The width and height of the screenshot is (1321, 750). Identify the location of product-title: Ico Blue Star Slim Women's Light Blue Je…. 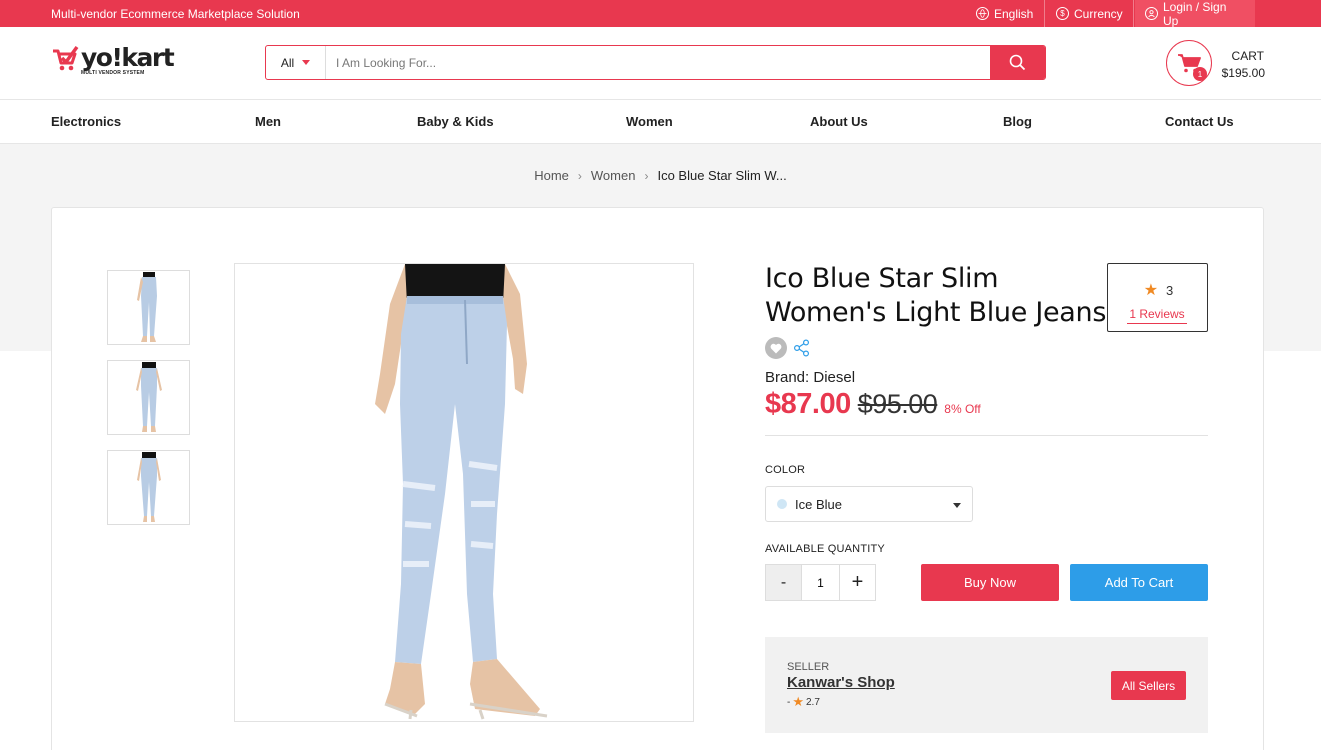
(936, 295).